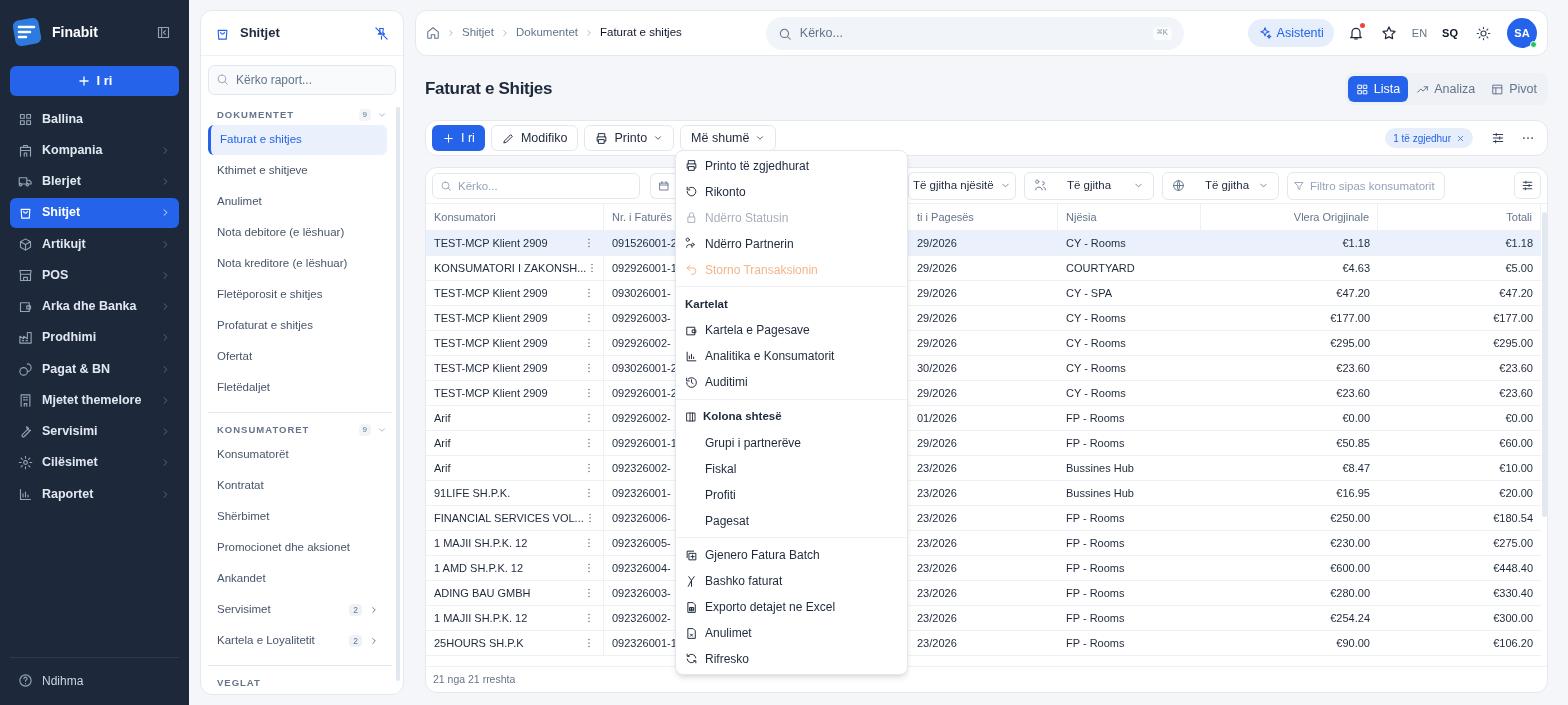 The height and width of the screenshot is (705, 1568). Describe the element at coordinates (641, 293) in the screenshot. I see `table-cell-text: 093026001-` at that location.